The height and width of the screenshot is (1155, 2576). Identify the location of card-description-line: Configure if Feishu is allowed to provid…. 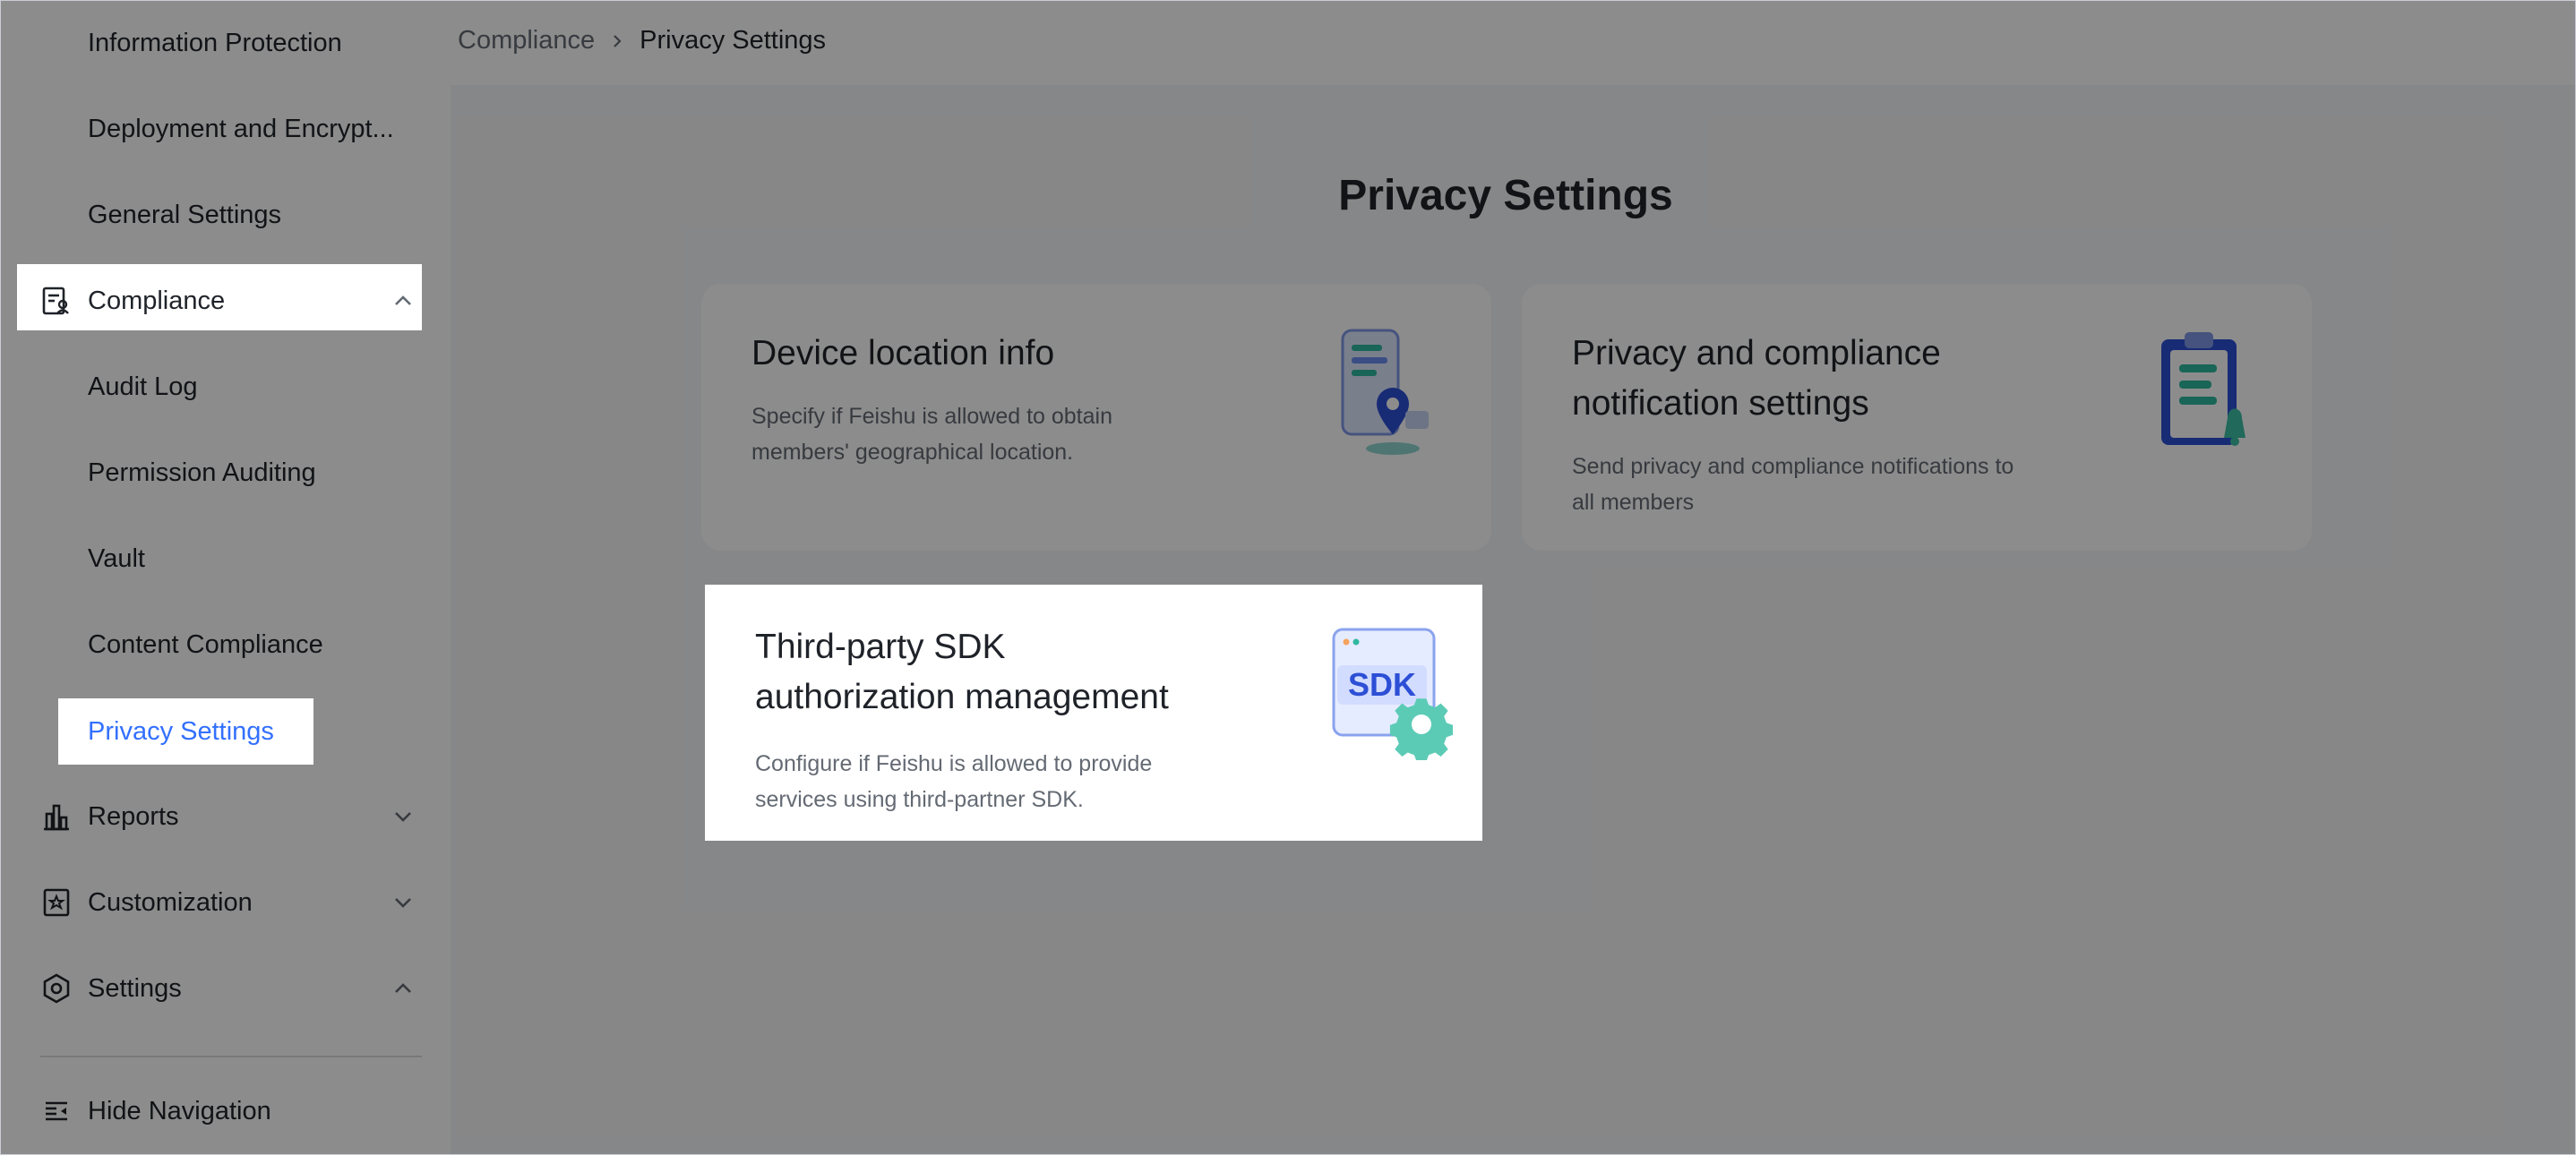
(954, 763).